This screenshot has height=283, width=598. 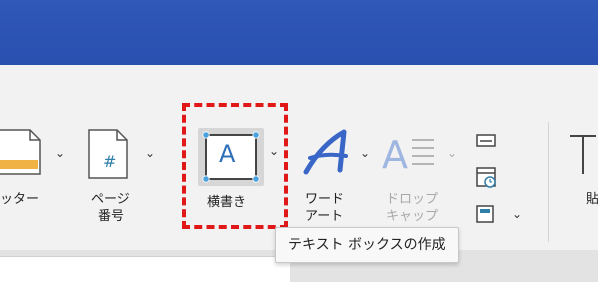 What do you see at coordinates (412, 216) in the screenshot?
I see `dropcap-label-line2: キャップ` at bounding box center [412, 216].